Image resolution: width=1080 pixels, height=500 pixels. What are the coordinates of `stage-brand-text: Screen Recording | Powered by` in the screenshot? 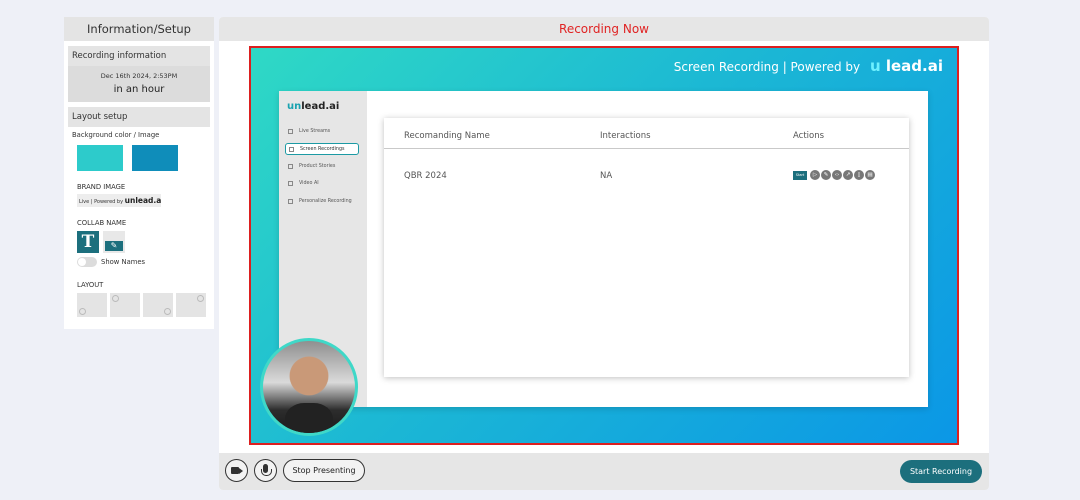 It's located at (767, 67).